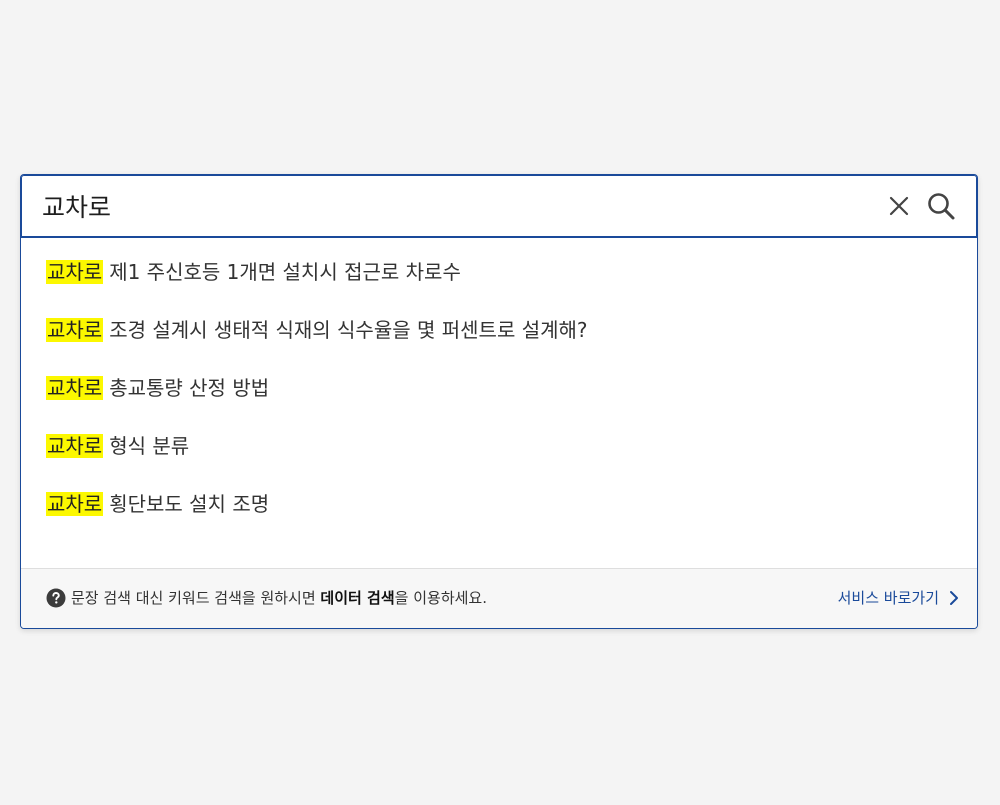  What do you see at coordinates (954, 598) in the screenshot?
I see `chevron-right-icon` at bounding box center [954, 598].